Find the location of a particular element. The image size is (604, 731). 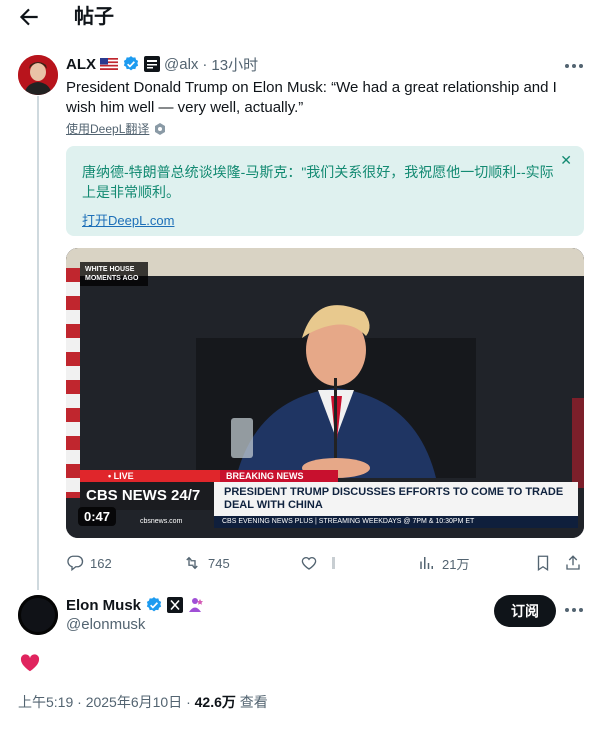

translate-link: 使用DeepL翻译 is located at coordinates (116, 128).